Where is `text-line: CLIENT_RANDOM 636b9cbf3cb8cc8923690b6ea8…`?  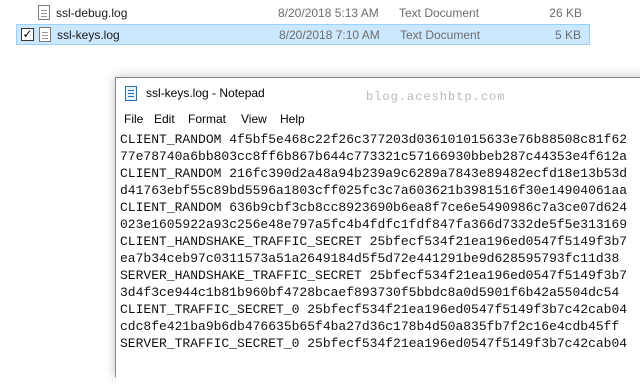 text-line: CLIENT_RANDOM 636b9cbf3cb8cc8923690b6ea8… is located at coordinates (374, 207).